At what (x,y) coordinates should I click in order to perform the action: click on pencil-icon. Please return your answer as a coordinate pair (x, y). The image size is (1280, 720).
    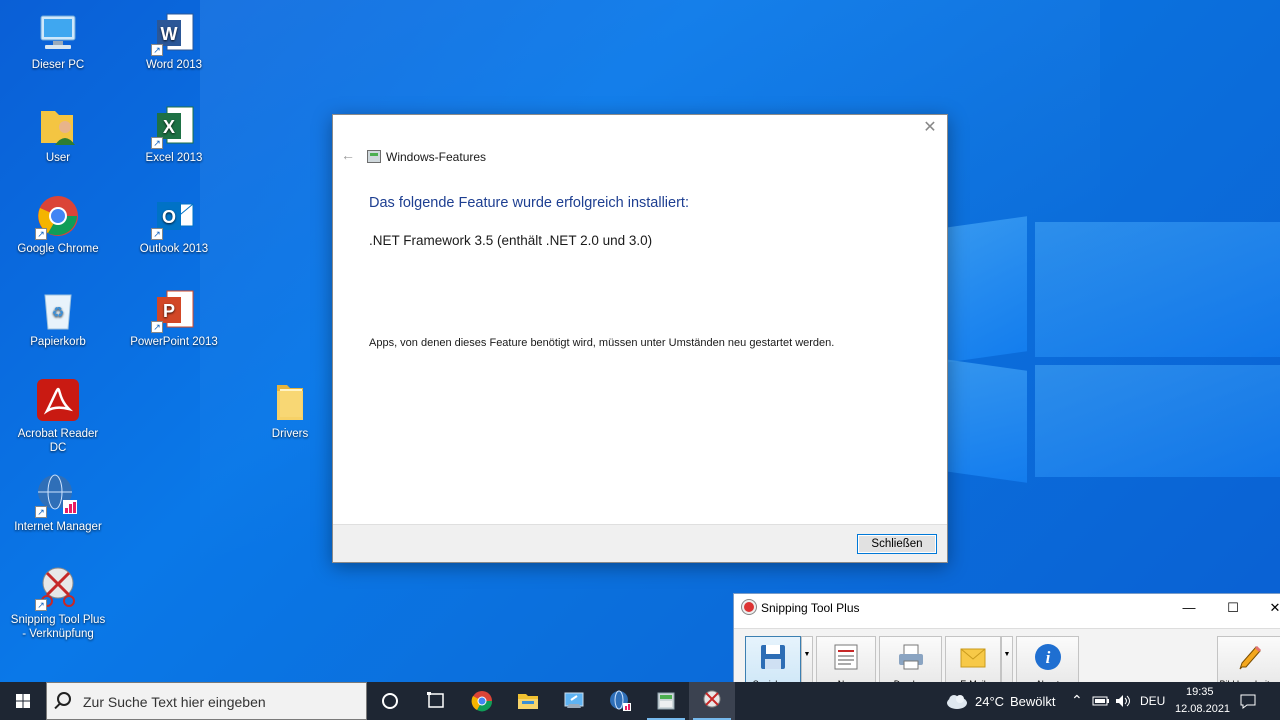
    Looking at the image, I should click on (1250, 657).